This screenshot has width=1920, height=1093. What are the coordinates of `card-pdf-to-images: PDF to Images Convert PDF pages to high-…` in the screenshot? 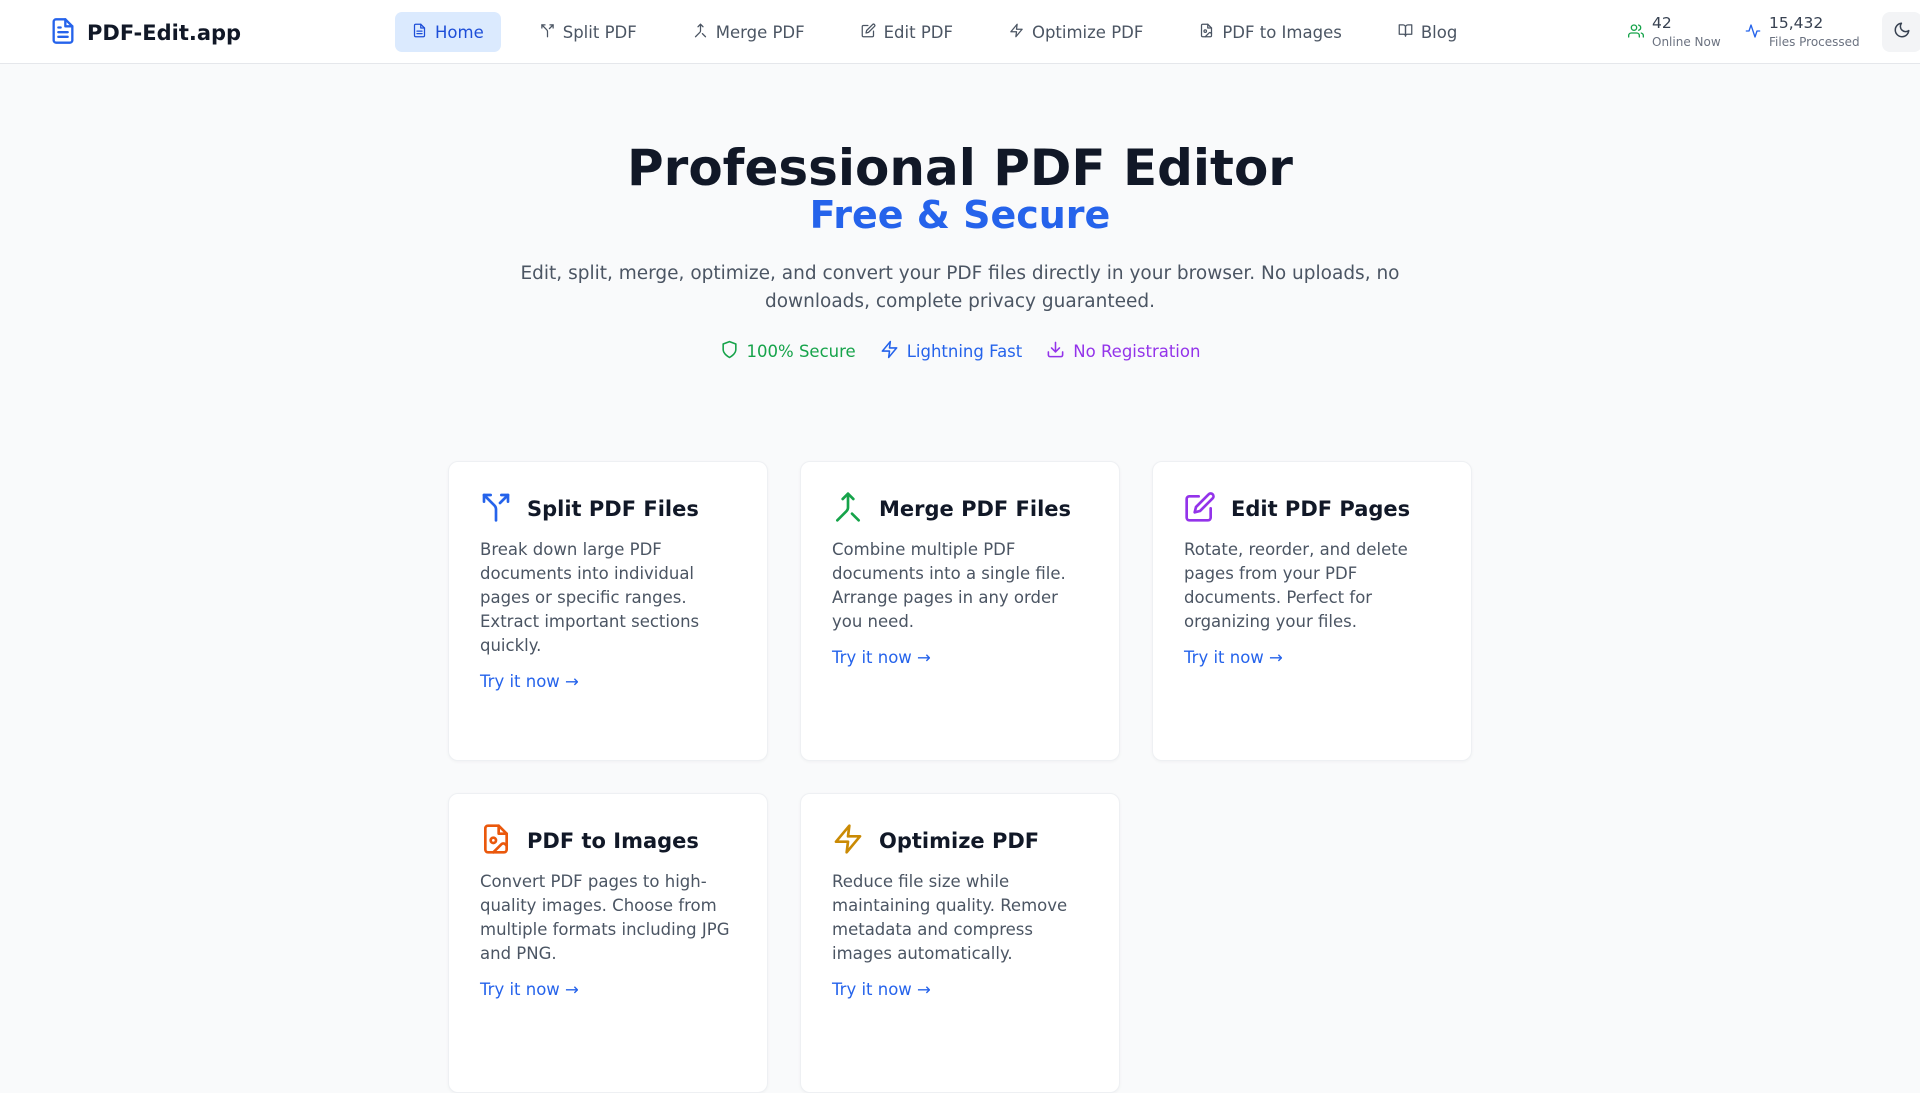 It's located at (608, 943).